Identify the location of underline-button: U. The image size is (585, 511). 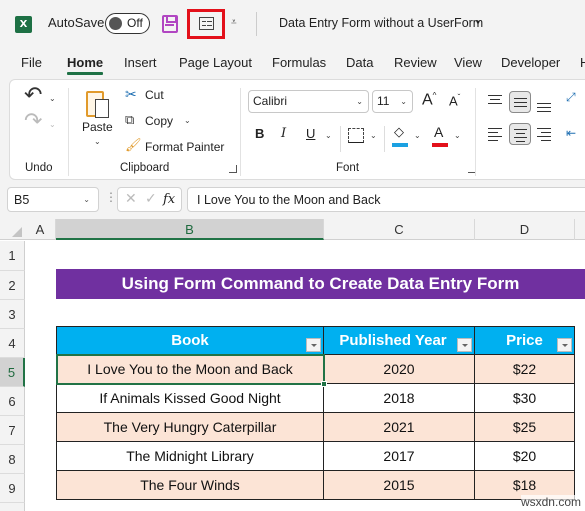
(310, 133).